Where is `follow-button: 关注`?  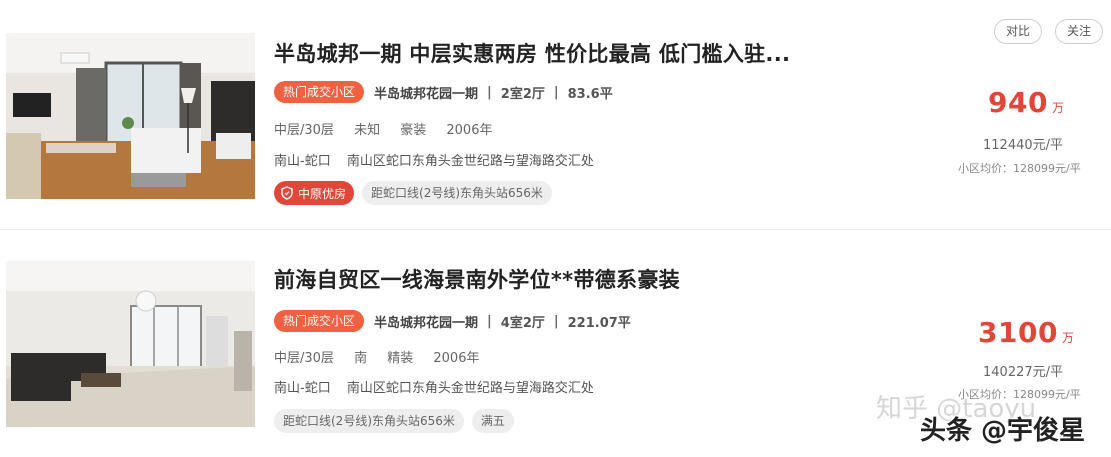 follow-button: 关注 is located at coordinates (1079, 31).